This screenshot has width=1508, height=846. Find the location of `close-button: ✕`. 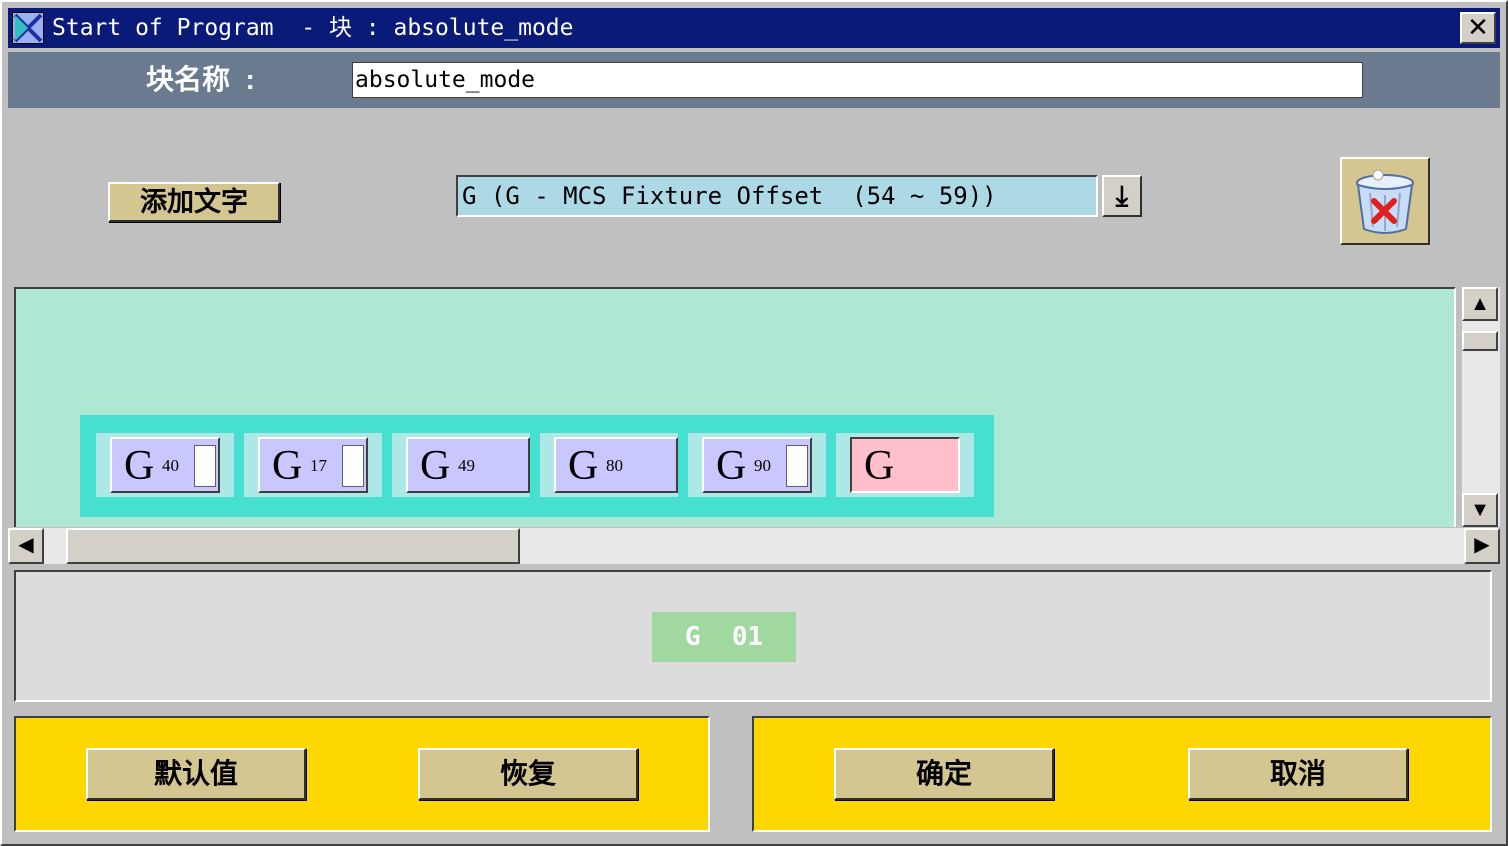

close-button: ✕ is located at coordinates (1478, 28).